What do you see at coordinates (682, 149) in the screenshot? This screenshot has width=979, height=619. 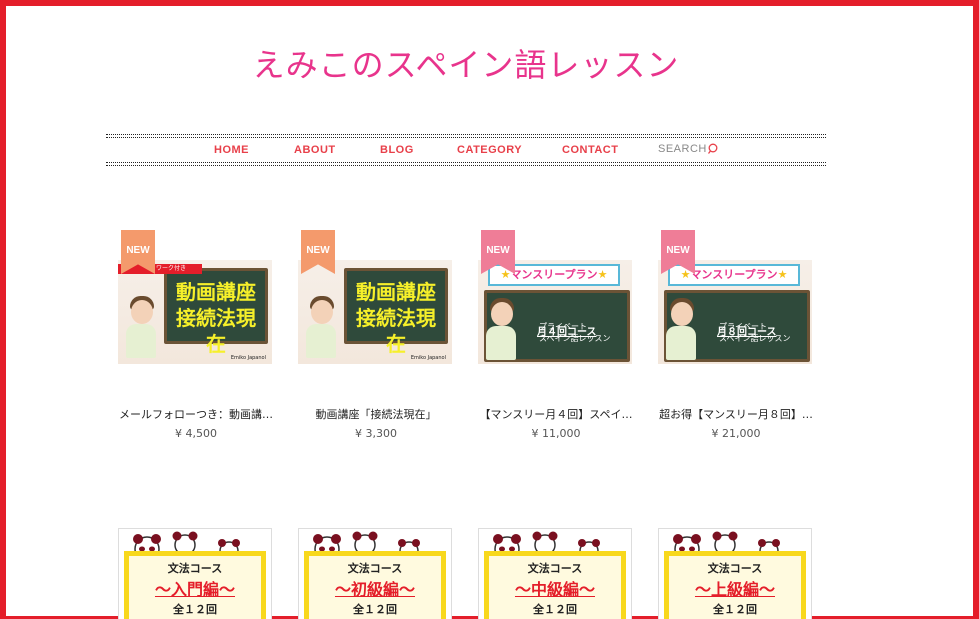 I see `search-label: SEARCH` at bounding box center [682, 149].